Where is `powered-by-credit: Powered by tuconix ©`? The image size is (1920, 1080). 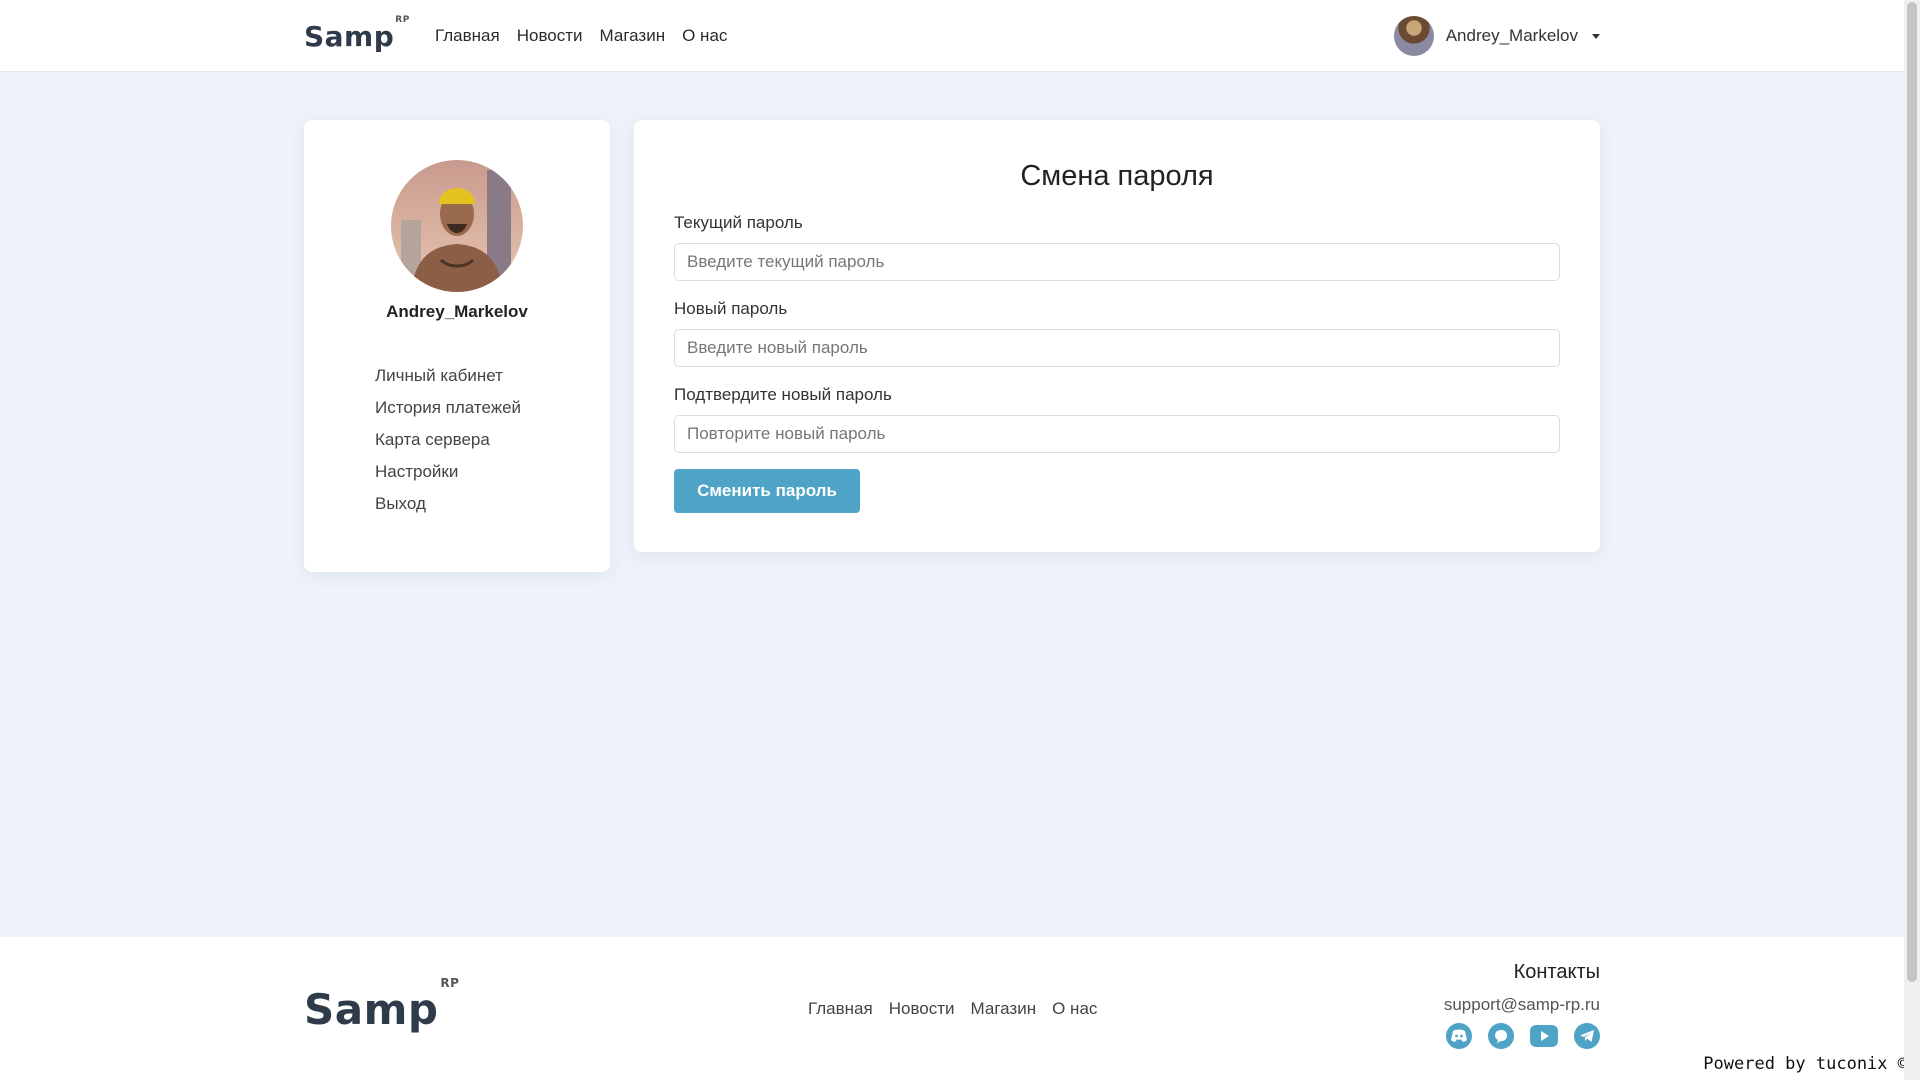 powered-by-credit: Powered by tuconix © is located at coordinates (1805, 1064).